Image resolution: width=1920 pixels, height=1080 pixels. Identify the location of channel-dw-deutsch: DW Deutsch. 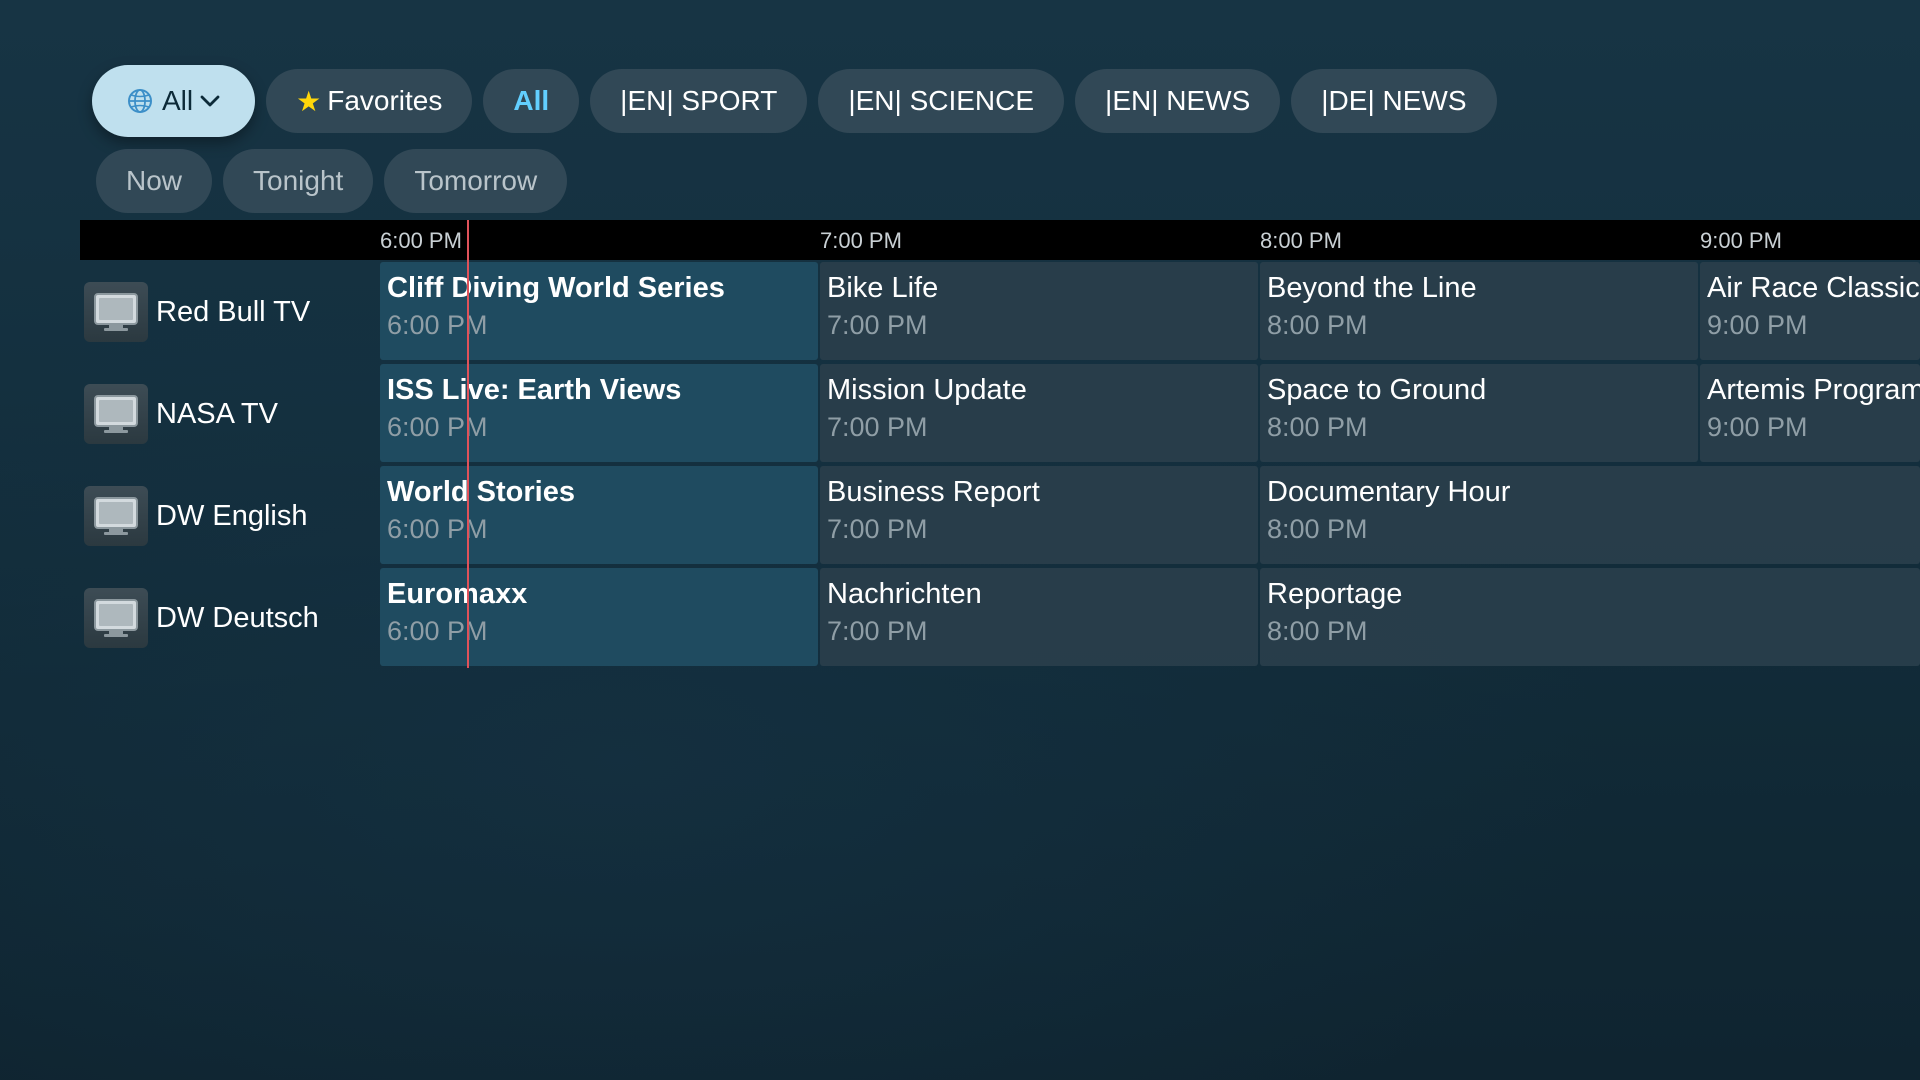
(201, 618).